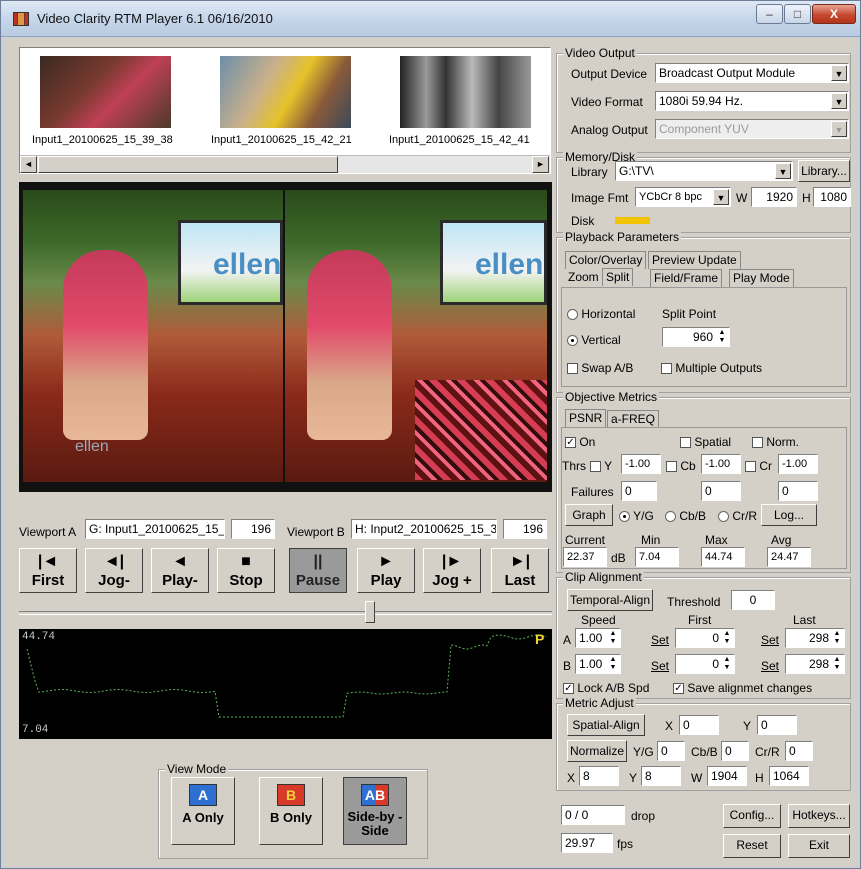 This screenshot has height=869, width=861. What do you see at coordinates (318, 570) in the screenshot?
I see `pause-button: || Pause` at bounding box center [318, 570].